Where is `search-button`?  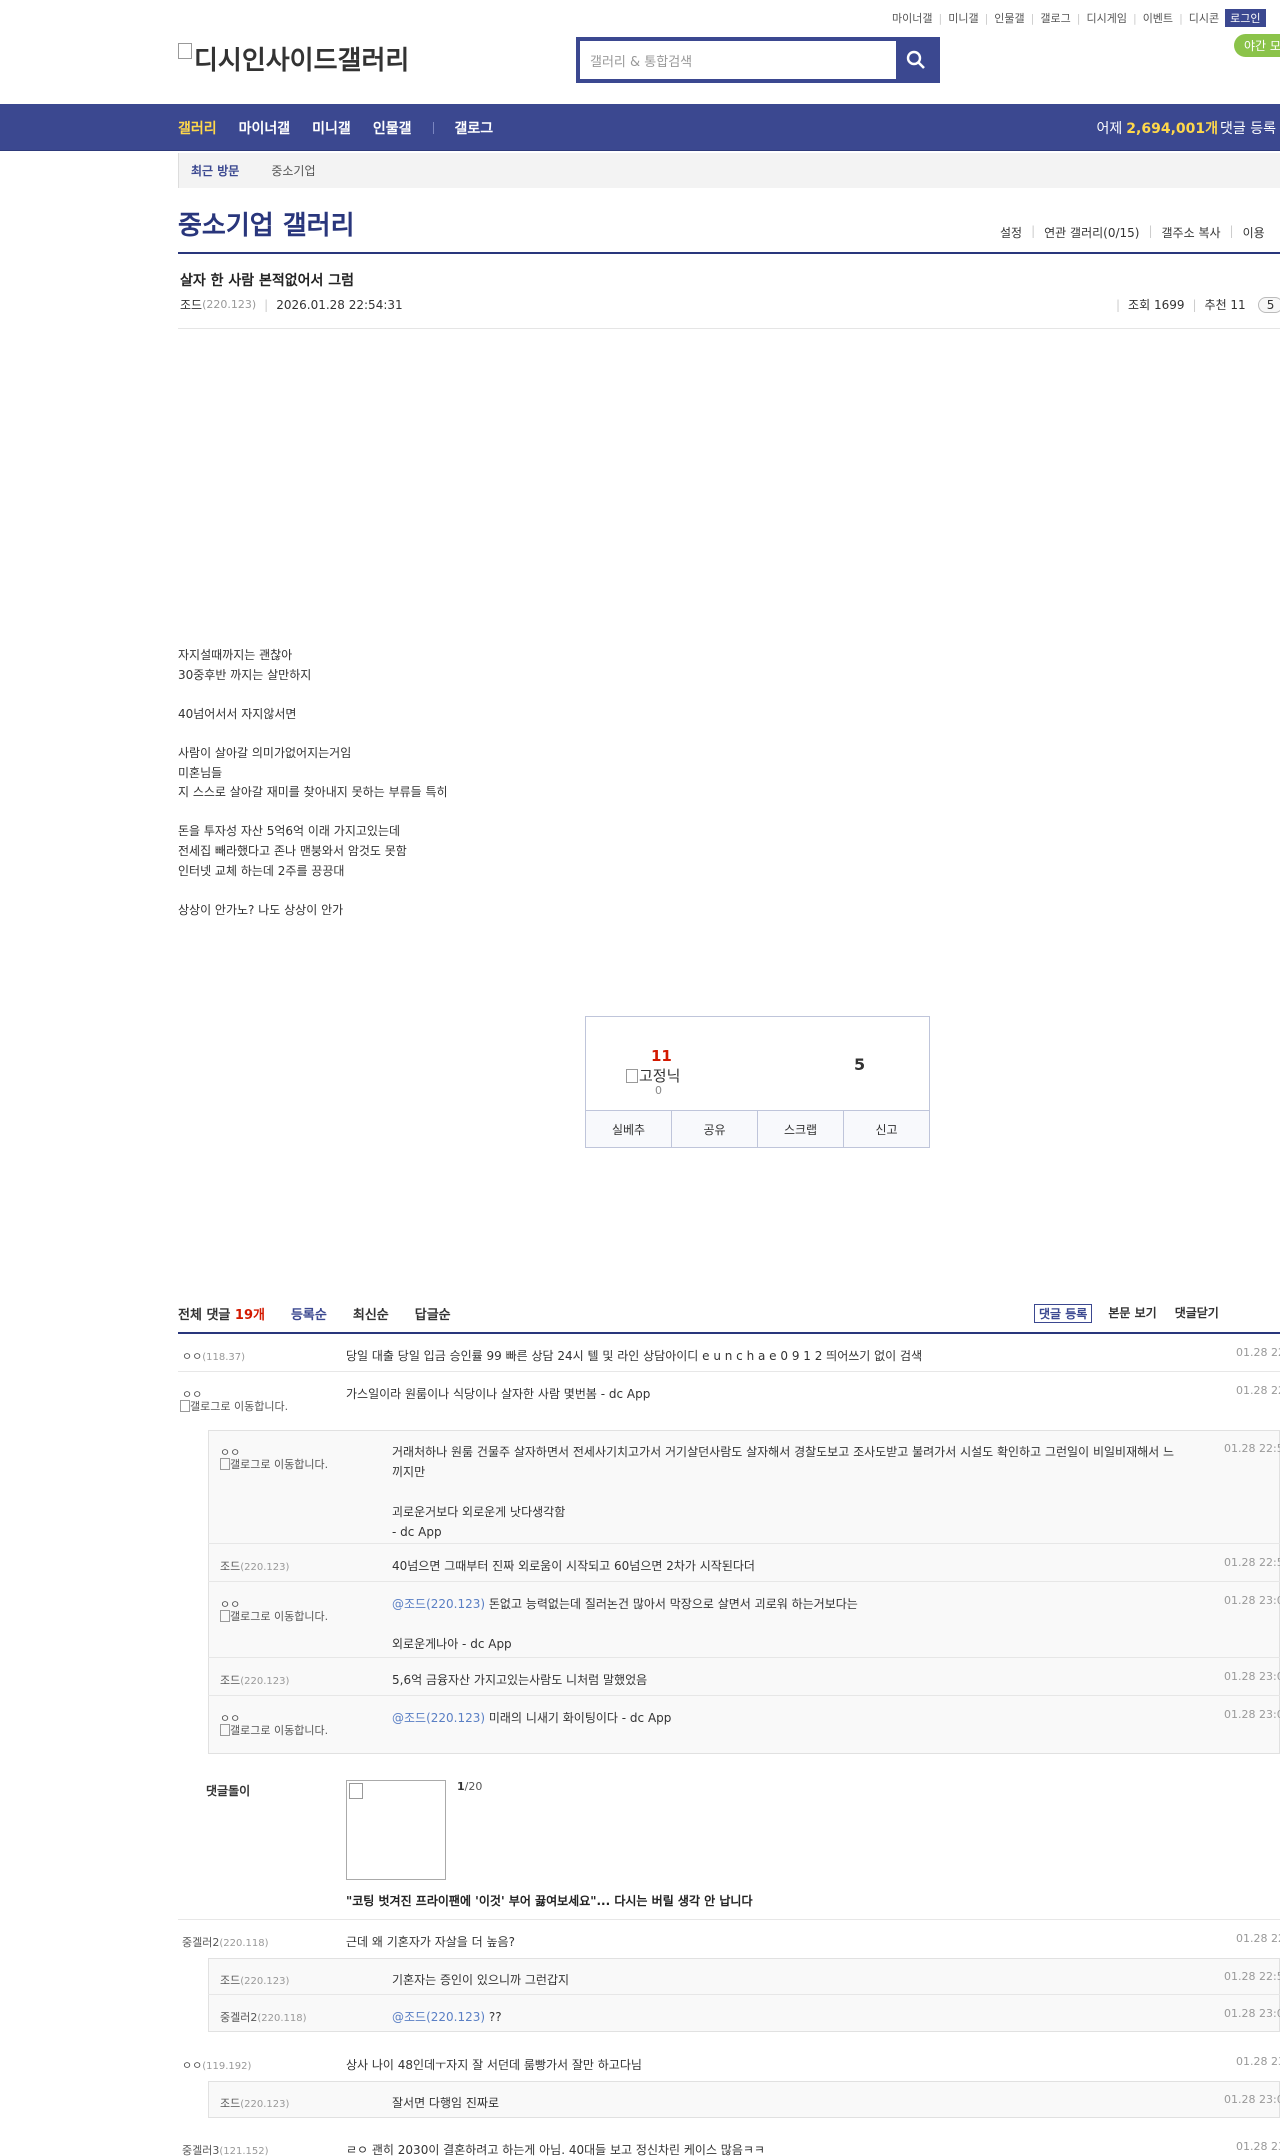 search-button is located at coordinates (916, 60).